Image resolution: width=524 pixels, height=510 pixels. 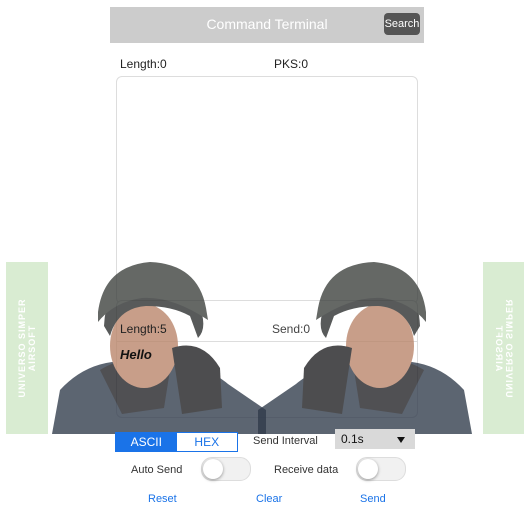 What do you see at coordinates (285, 441) in the screenshot?
I see `send-interval-label: Send Interval` at bounding box center [285, 441].